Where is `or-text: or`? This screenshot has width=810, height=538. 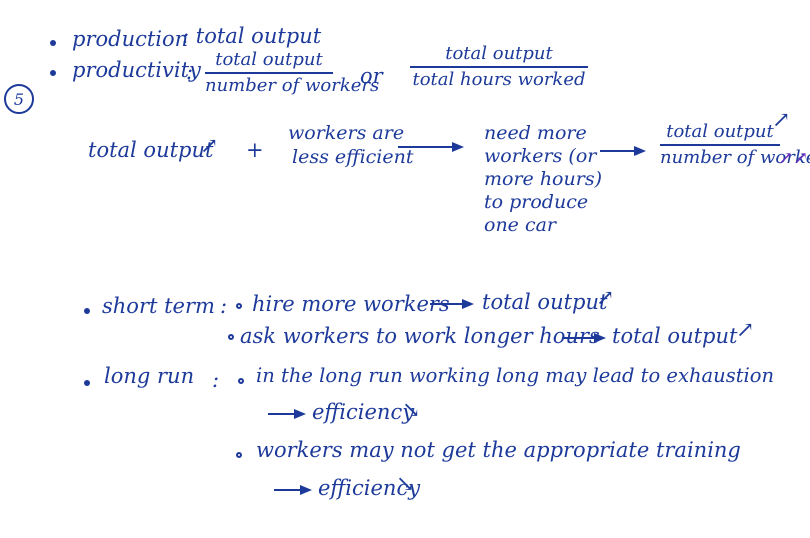
or-text: or is located at coordinates (371, 76).